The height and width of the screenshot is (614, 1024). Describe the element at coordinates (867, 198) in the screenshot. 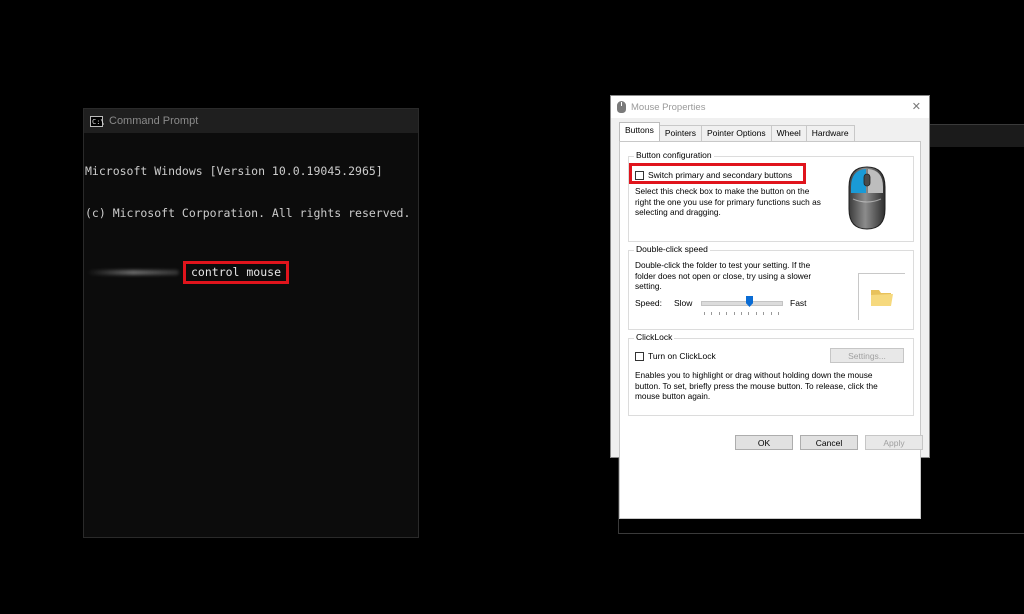

I see `mouse-illustration` at that location.